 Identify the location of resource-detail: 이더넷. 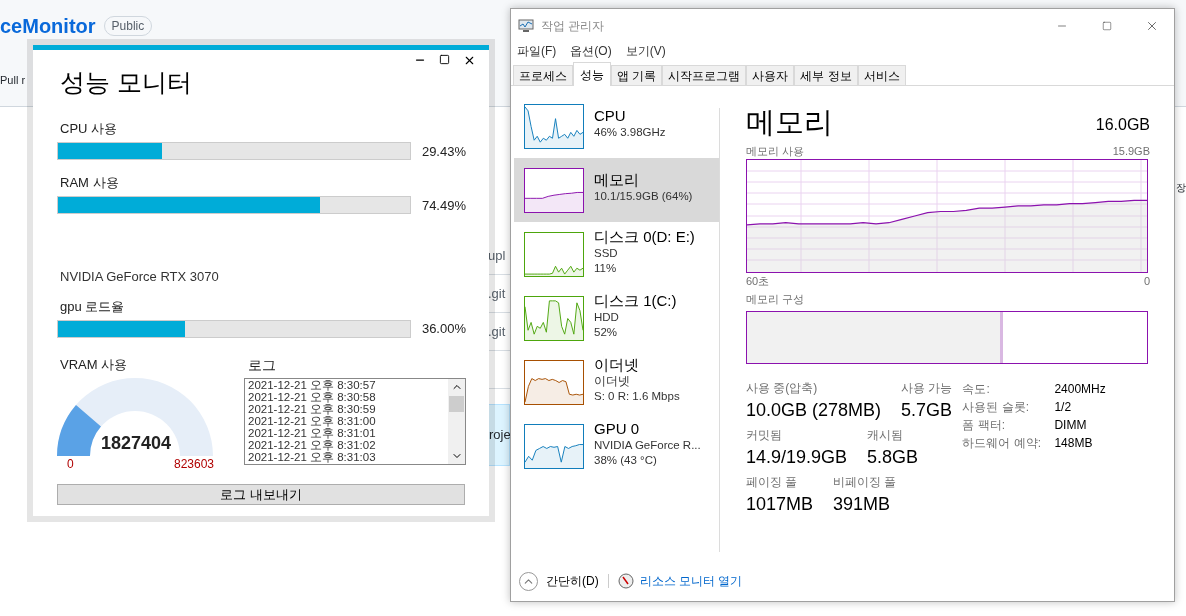
(612, 381).